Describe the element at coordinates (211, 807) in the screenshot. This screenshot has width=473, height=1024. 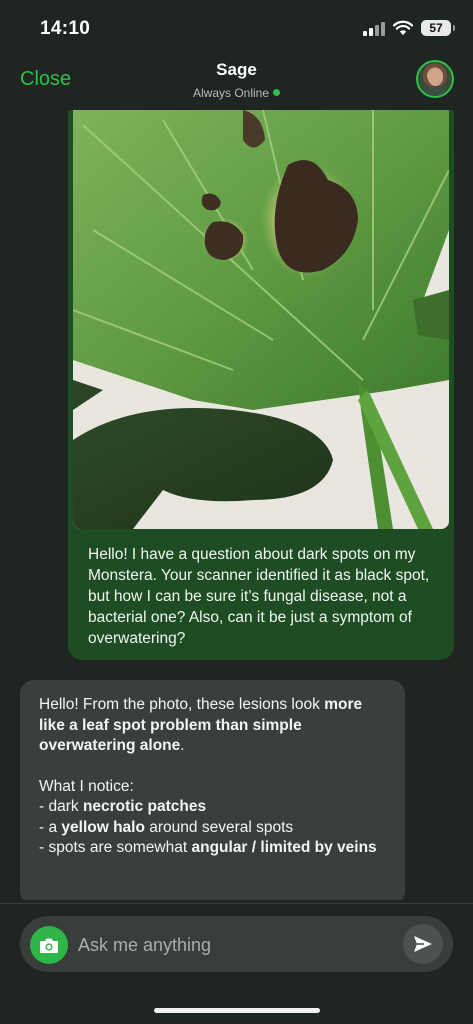
I see `notice-item-1: - dark necrotic patches` at that location.